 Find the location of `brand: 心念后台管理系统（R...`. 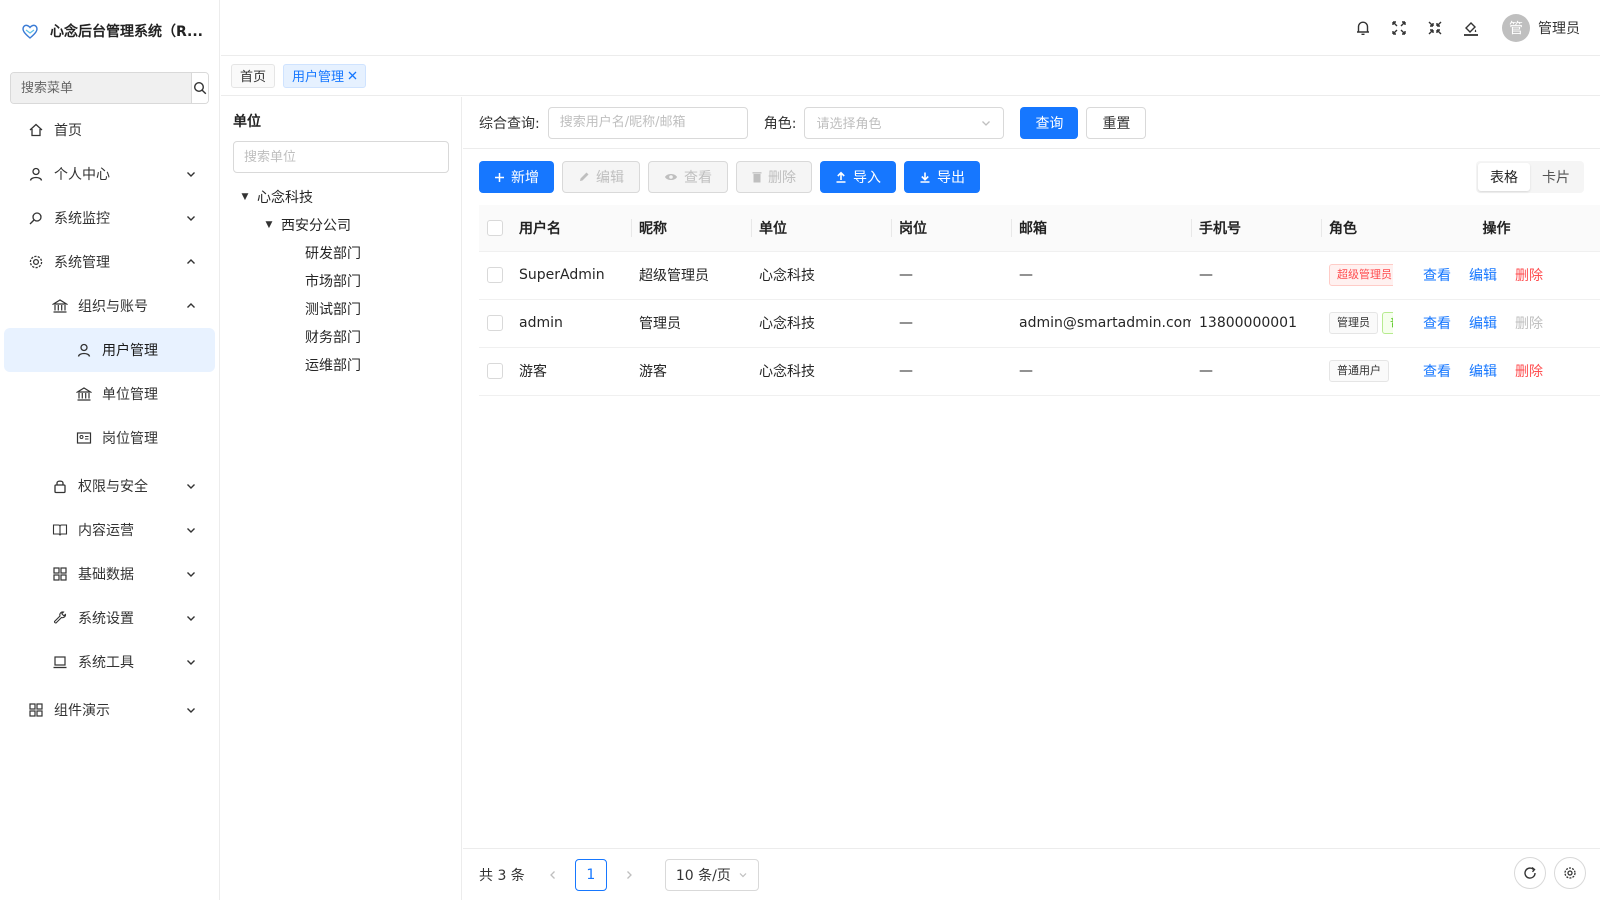

brand: 心念后台管理系统（R... is located at coordinates (109, 31).